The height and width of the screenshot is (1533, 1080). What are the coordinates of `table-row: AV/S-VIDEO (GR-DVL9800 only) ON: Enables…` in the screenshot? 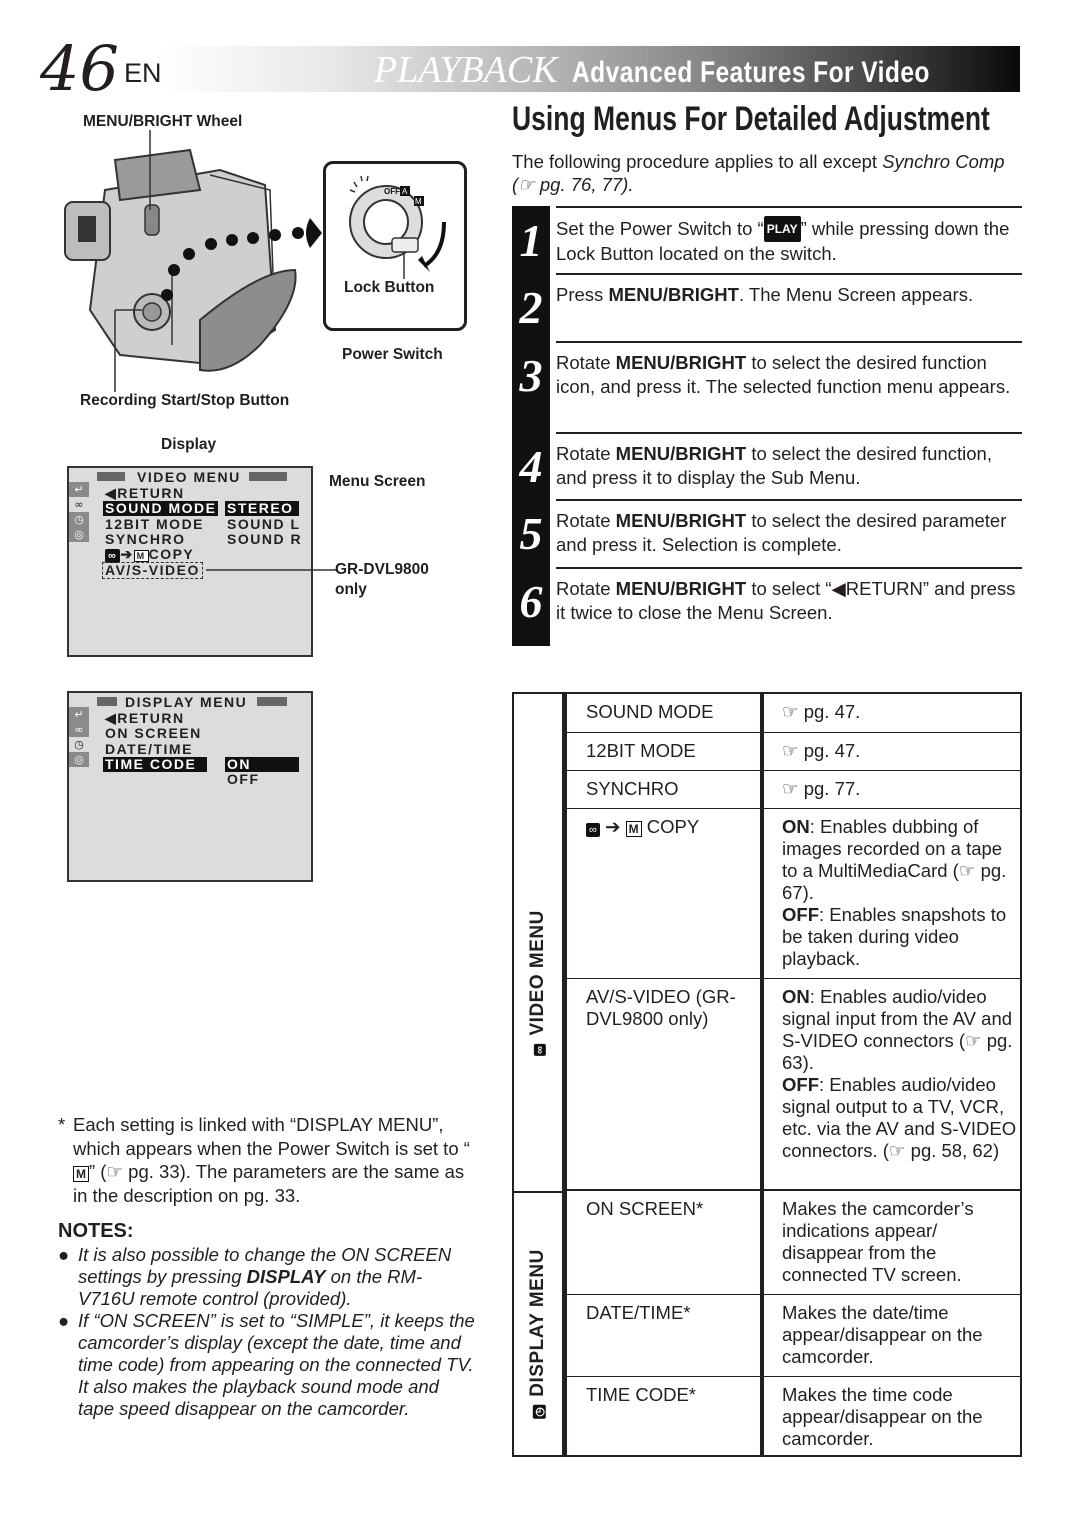 It's located at (793, 1085).